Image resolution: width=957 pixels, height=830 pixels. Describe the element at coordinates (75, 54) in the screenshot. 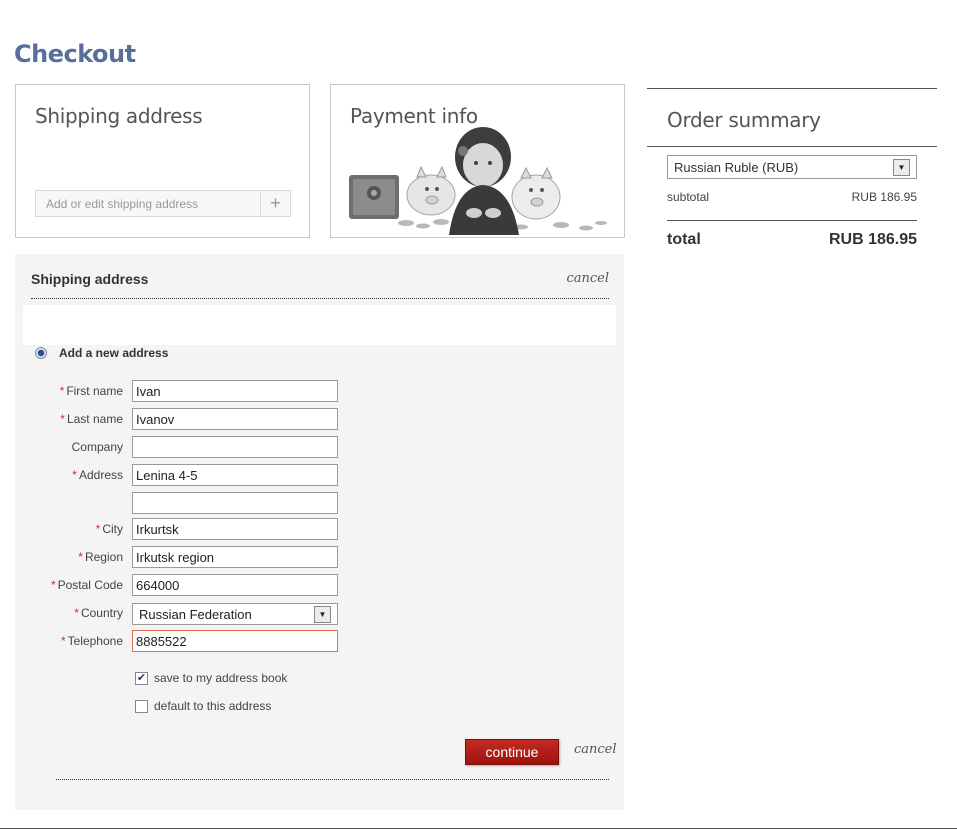

I see `page-title: Checkout` at that location.